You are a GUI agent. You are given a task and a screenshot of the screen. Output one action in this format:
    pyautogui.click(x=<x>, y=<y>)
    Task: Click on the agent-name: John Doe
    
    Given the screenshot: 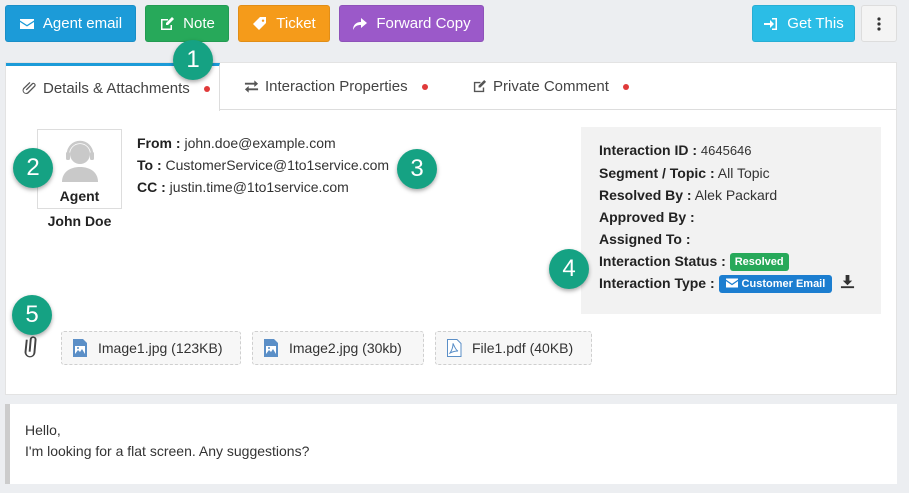 What is the action you would take?
    pyautogui.click(x=79, y=221)
    